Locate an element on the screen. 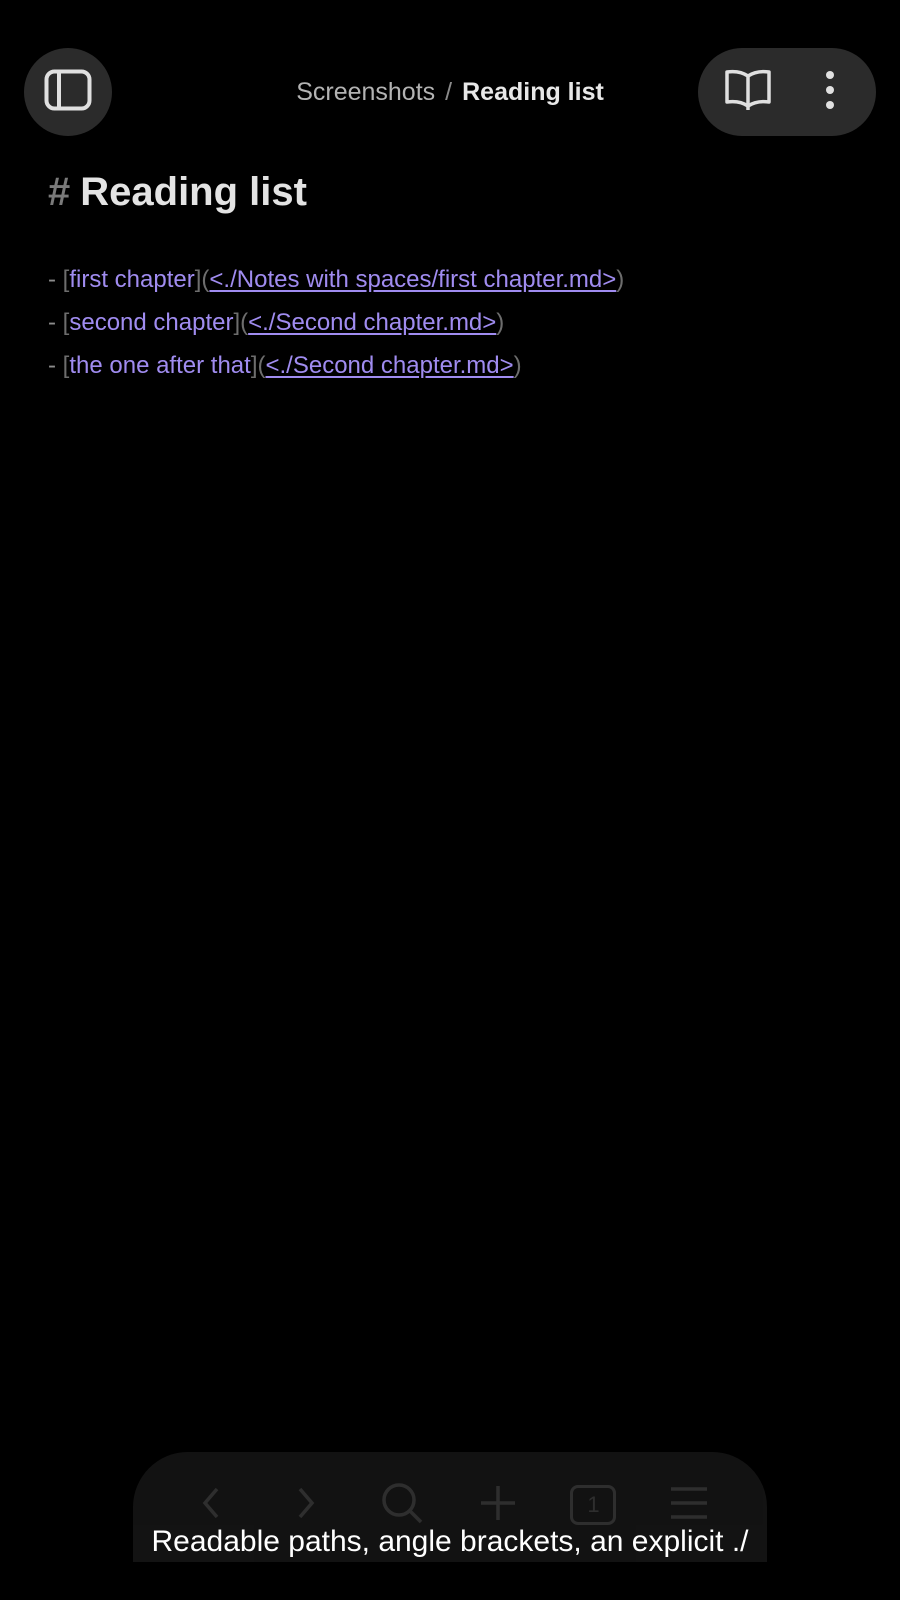 This screenshot has width=900, height=1600. tabs-icon: 1 is located at coordinates (593, 1505).